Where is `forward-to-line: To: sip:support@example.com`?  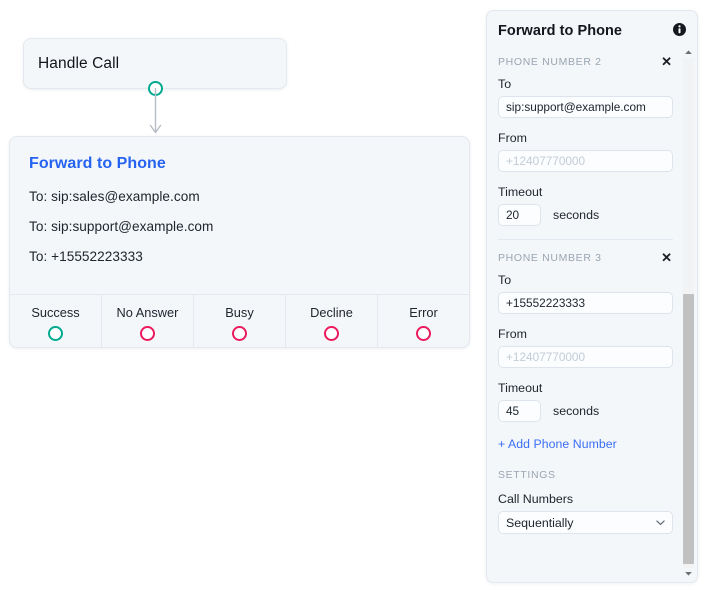
forward-to-line: To: sip:support@example.com is located at coordinates (121, 226).